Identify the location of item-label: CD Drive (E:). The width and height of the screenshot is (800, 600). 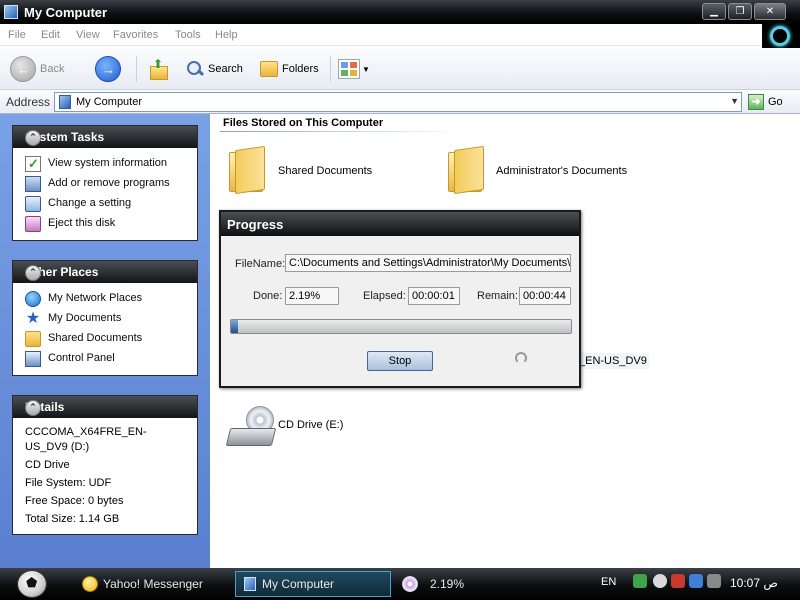
(311, 425).